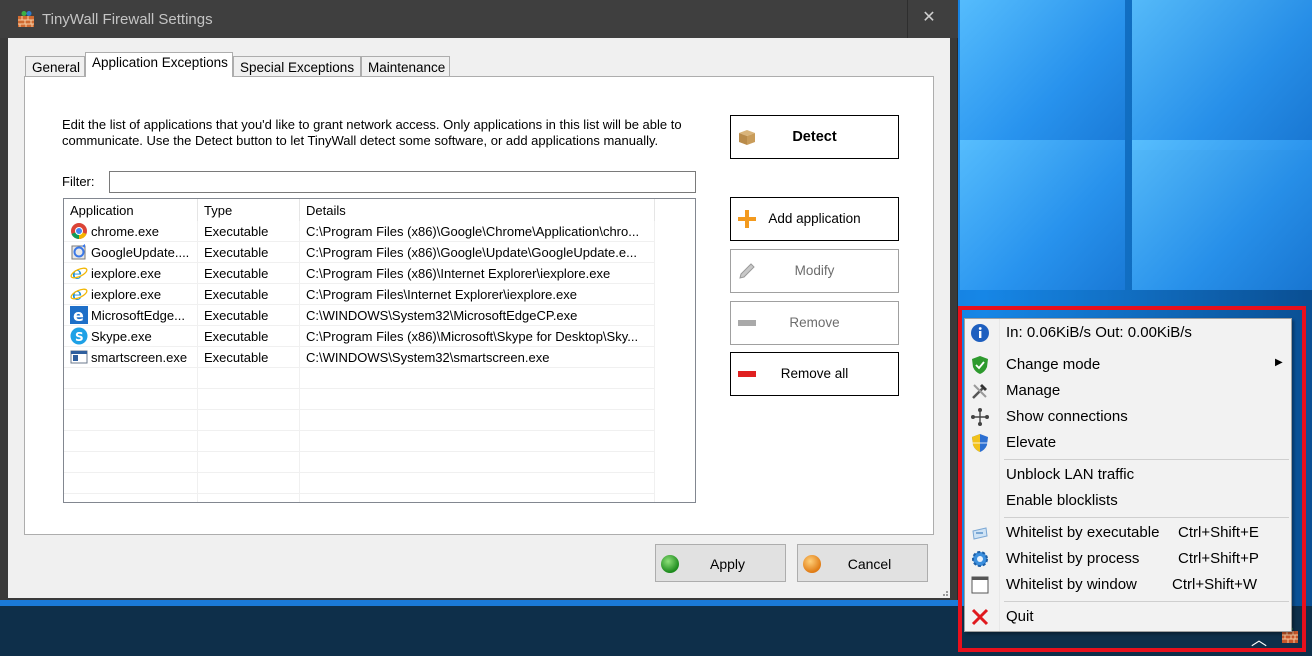 Image resolution: width=1312 pixels, height=656 pixels. What do you see at coordinates (980, 417) in the screenshot?
I see `network-icon` at bounding box center [980, 417].